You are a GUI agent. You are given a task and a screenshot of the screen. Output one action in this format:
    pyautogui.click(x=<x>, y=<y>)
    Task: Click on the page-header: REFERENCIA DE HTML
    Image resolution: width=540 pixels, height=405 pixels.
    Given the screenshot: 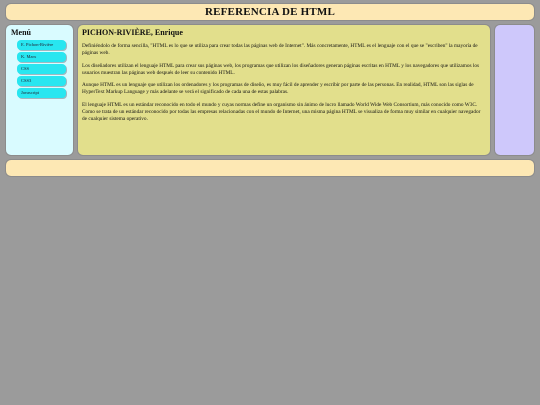 What is the action you would take?
    pyautogui.click(x=270, y=12)
    